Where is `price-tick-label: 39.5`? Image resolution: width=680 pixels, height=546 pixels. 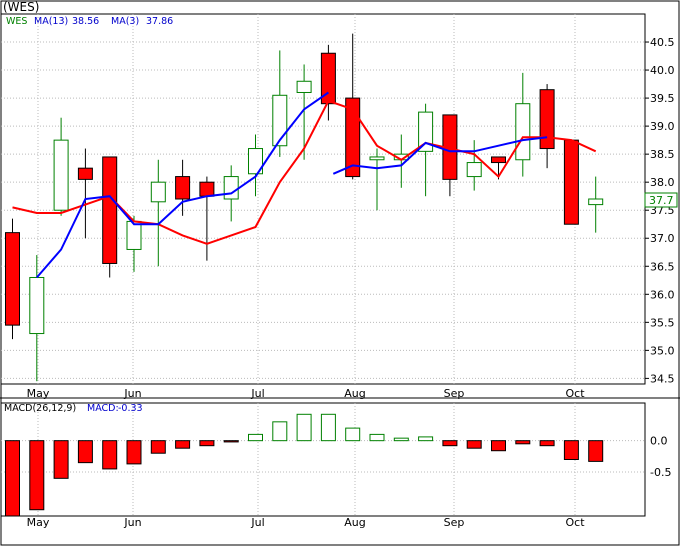
price-tick-label: 39.5 is located at coordinates (662, 98).